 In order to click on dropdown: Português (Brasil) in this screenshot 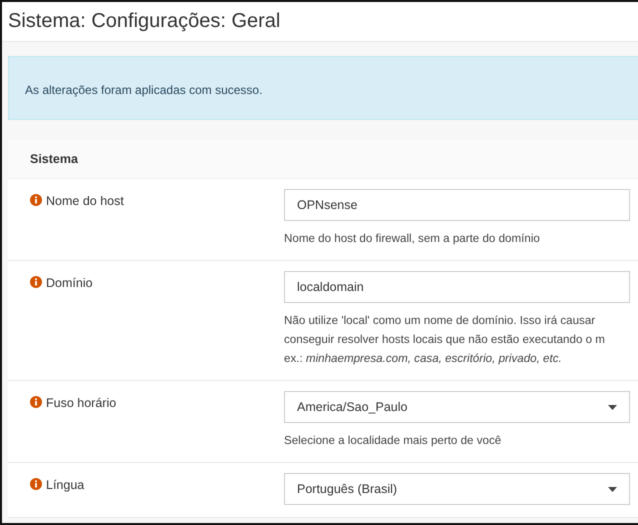, I will do `click(457, 489)`.